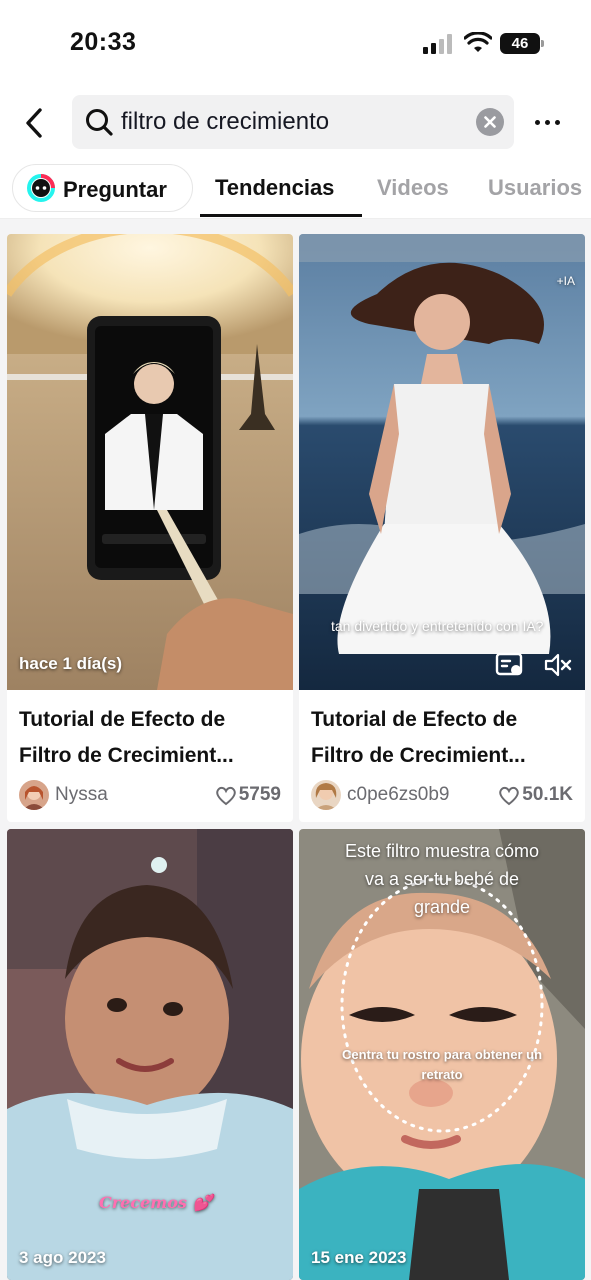 The image size is (591, 1280). What do you see at coordinates (225, 121) in the screenshot?
I see `search-query-text: filtro de crecimiento` at bounding box center [225, 121].